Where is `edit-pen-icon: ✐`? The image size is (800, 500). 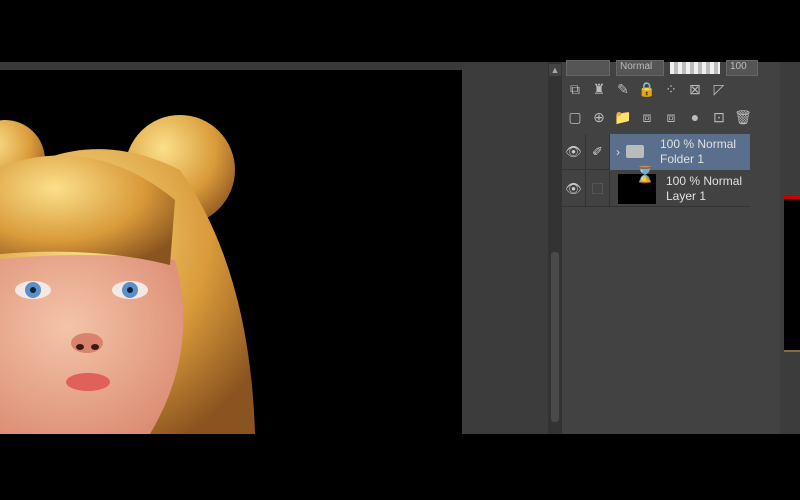 edit-pen-icon: ✐ is located at coordinates (598, 151).